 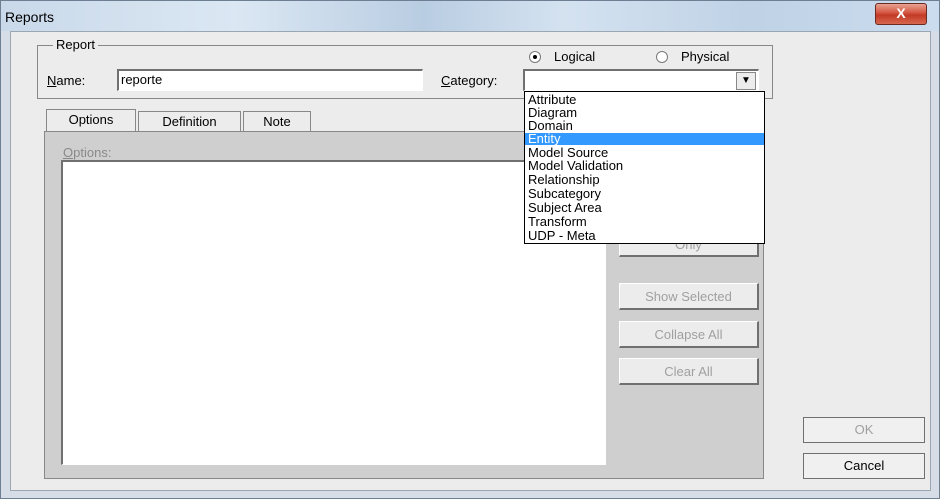 I want to click on window-title: Reports, so click(x=30, y=17).